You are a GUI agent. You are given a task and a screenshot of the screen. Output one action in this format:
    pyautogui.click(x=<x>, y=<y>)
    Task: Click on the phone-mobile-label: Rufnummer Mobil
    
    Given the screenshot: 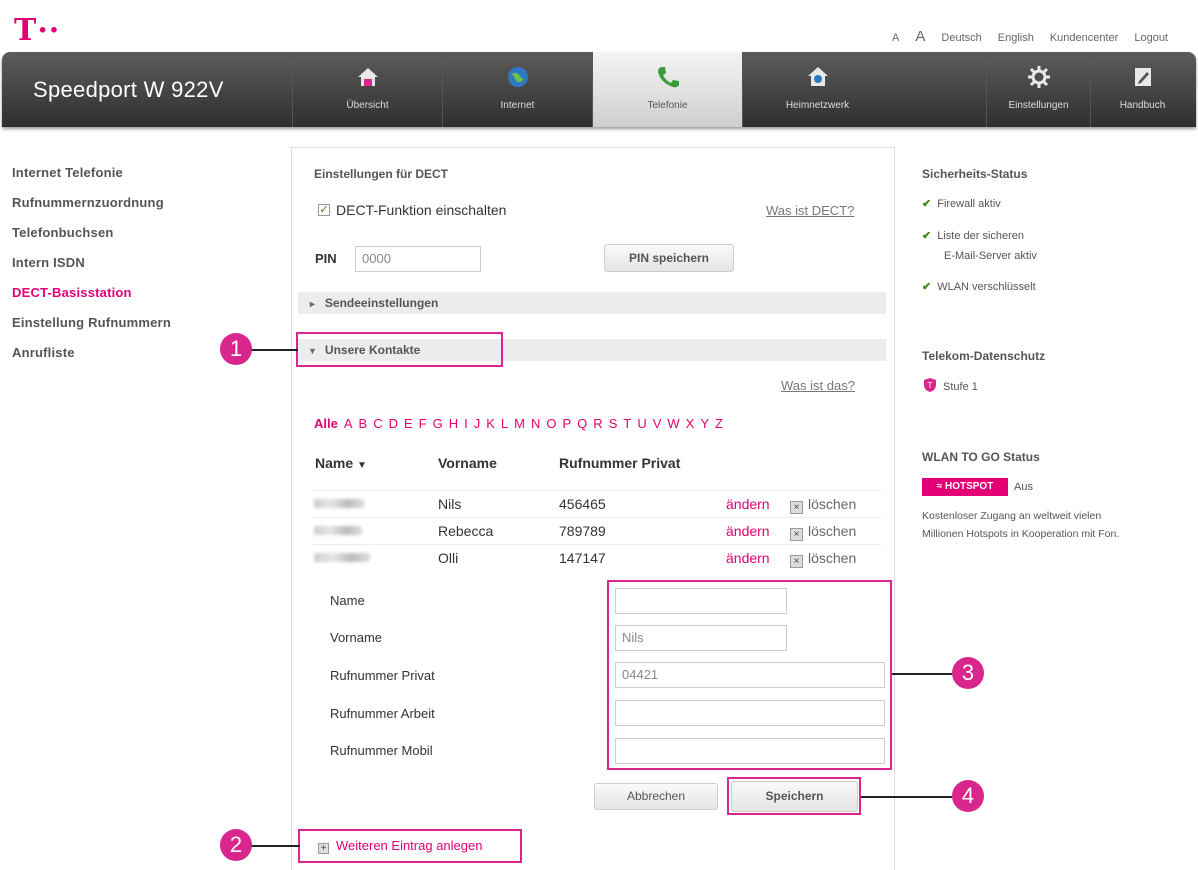 What is the action you would take?
    pyautogui.click(x=381, y=750)
    